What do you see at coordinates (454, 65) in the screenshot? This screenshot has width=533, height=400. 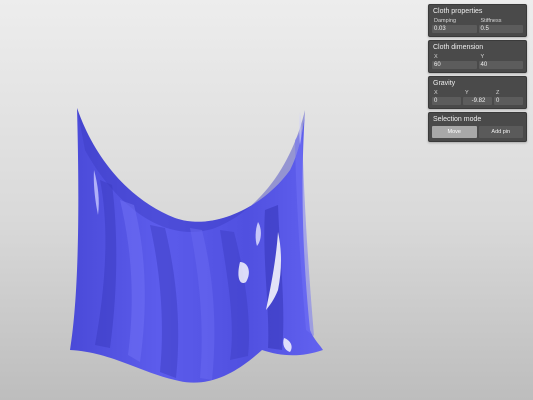 I see `dimension-x-field: 60` at bounding box center [454, 65].